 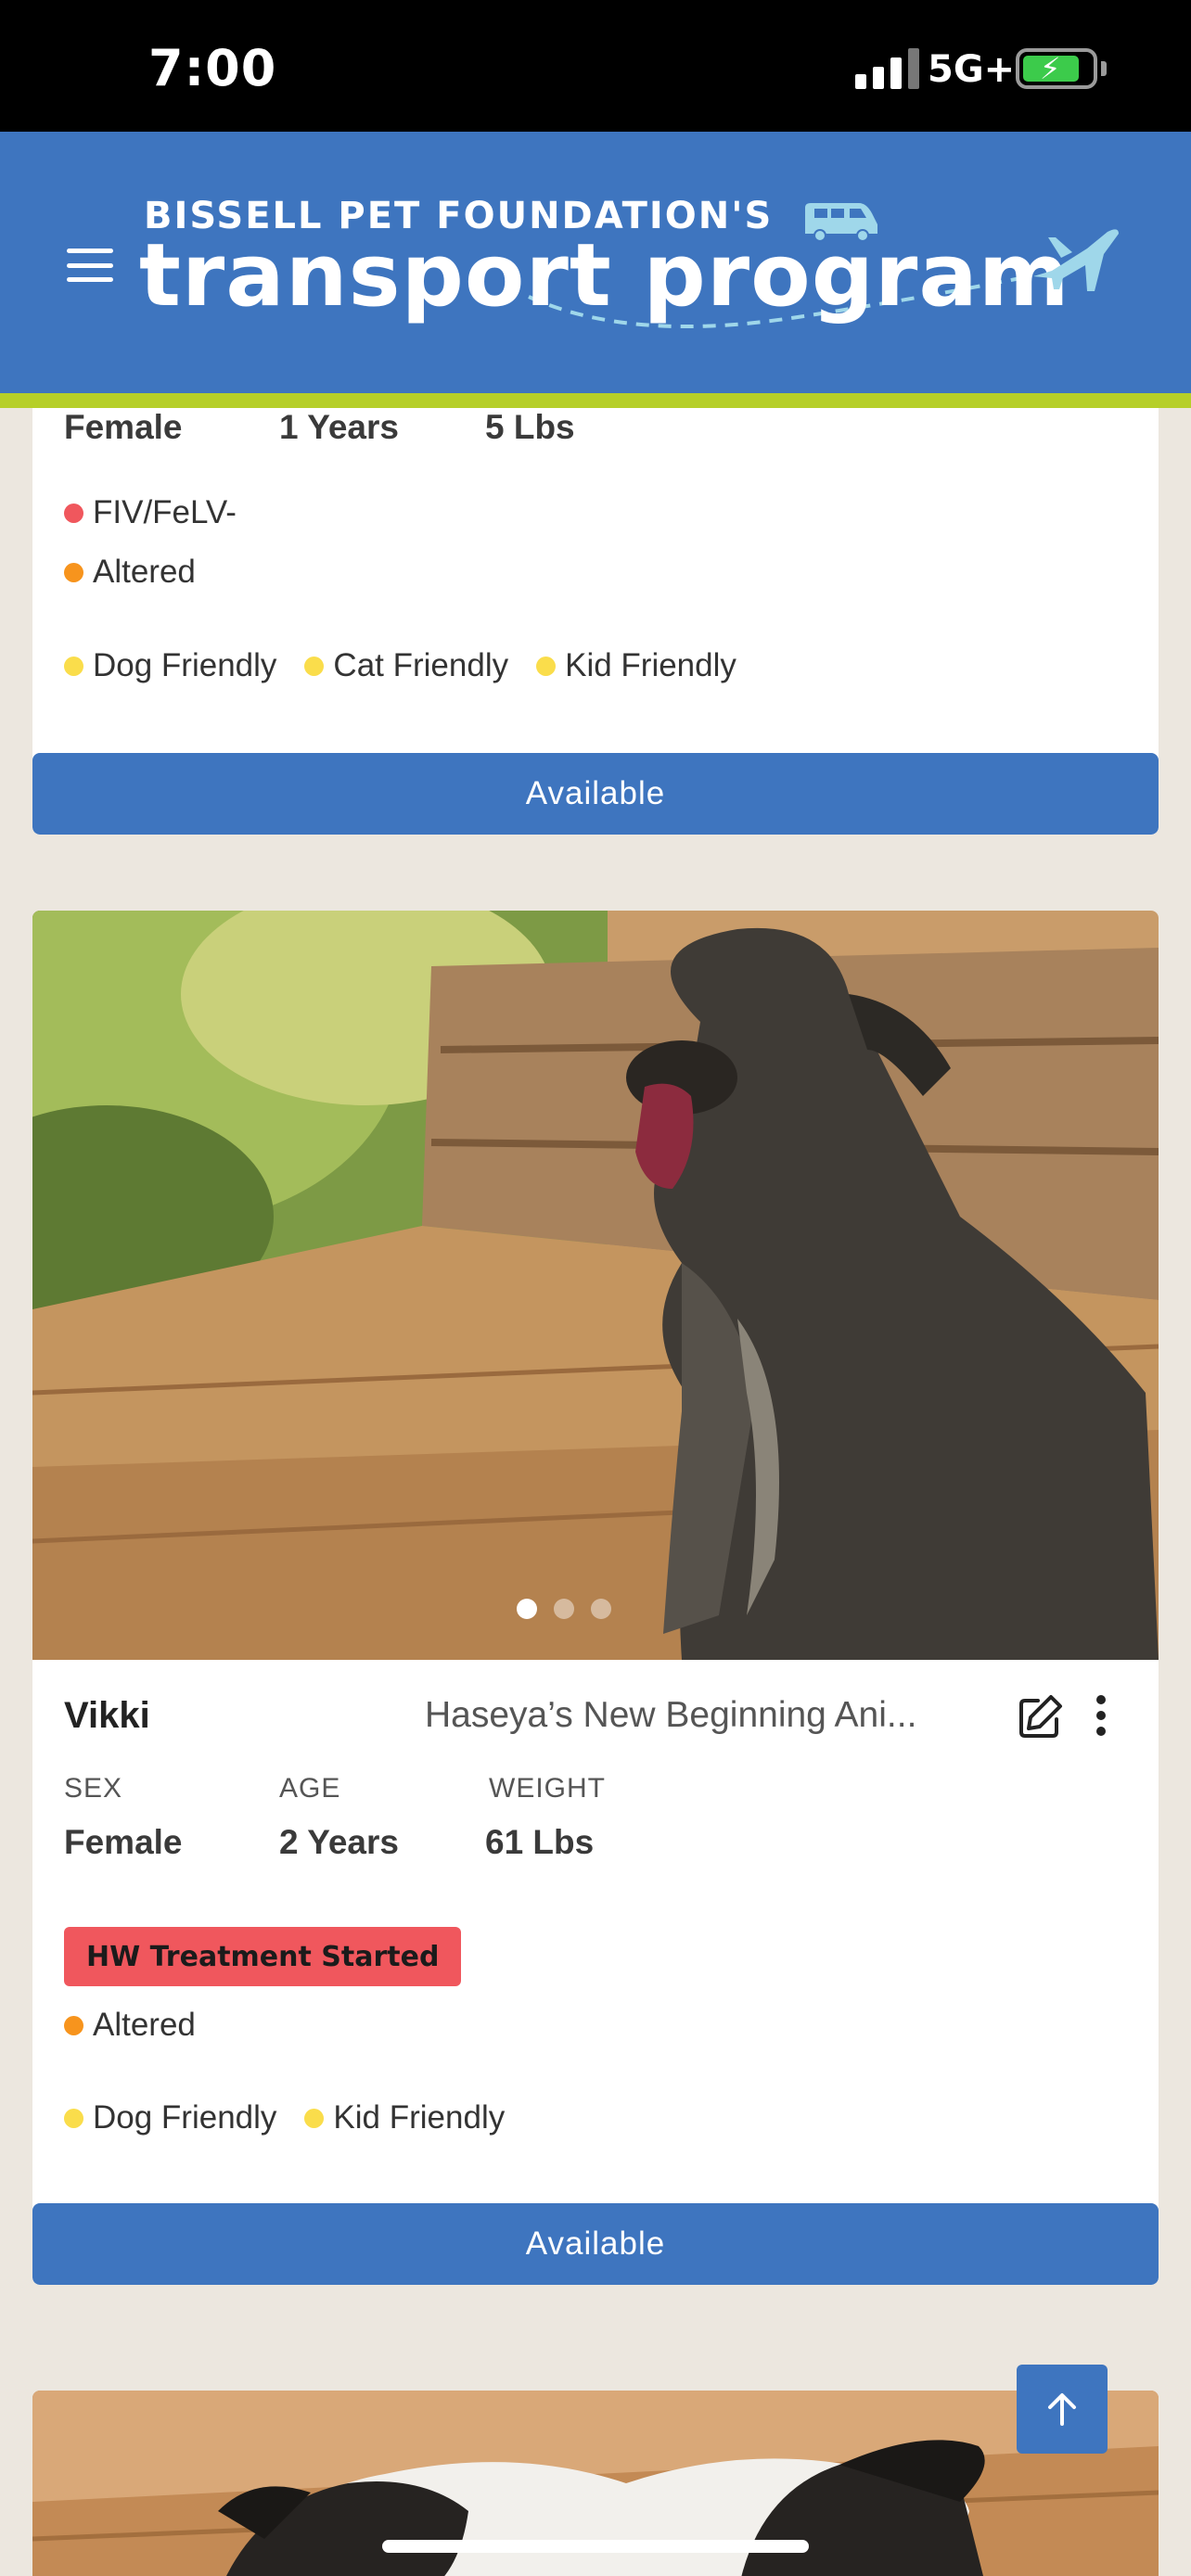 I want to click on status-time: 7:00, so click(x=212, y=68).